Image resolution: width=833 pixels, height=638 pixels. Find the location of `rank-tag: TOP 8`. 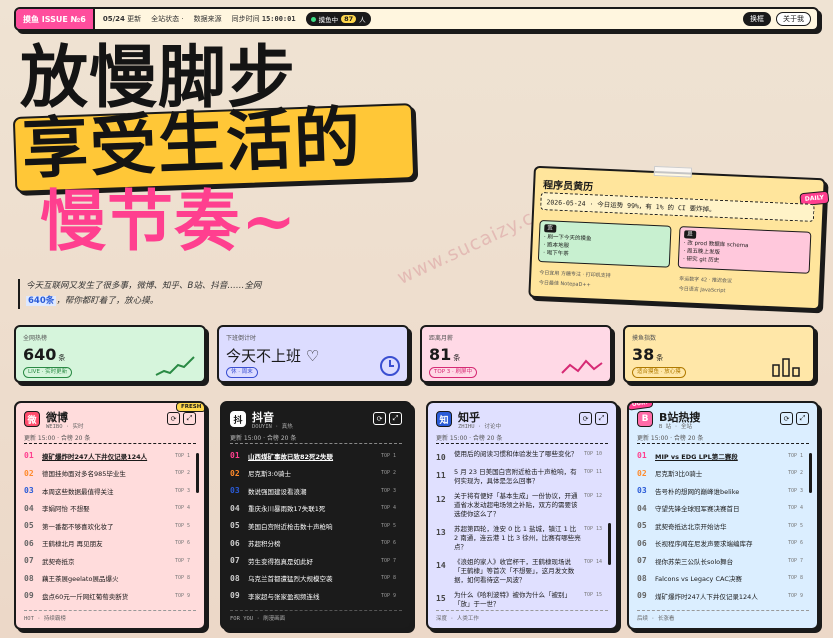

rank-tag: TOP 8 is located at coordinates (182, 578).